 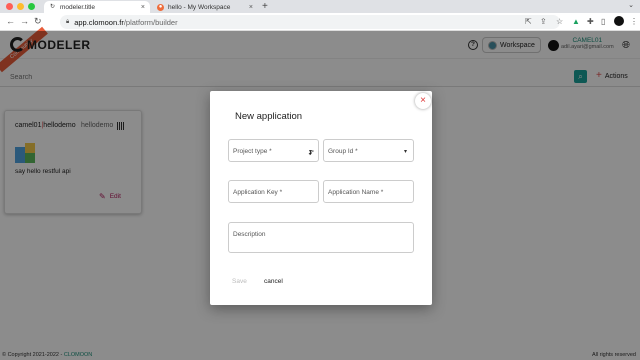 I want to click on minimize-window-button, so click(x=20, y=6).